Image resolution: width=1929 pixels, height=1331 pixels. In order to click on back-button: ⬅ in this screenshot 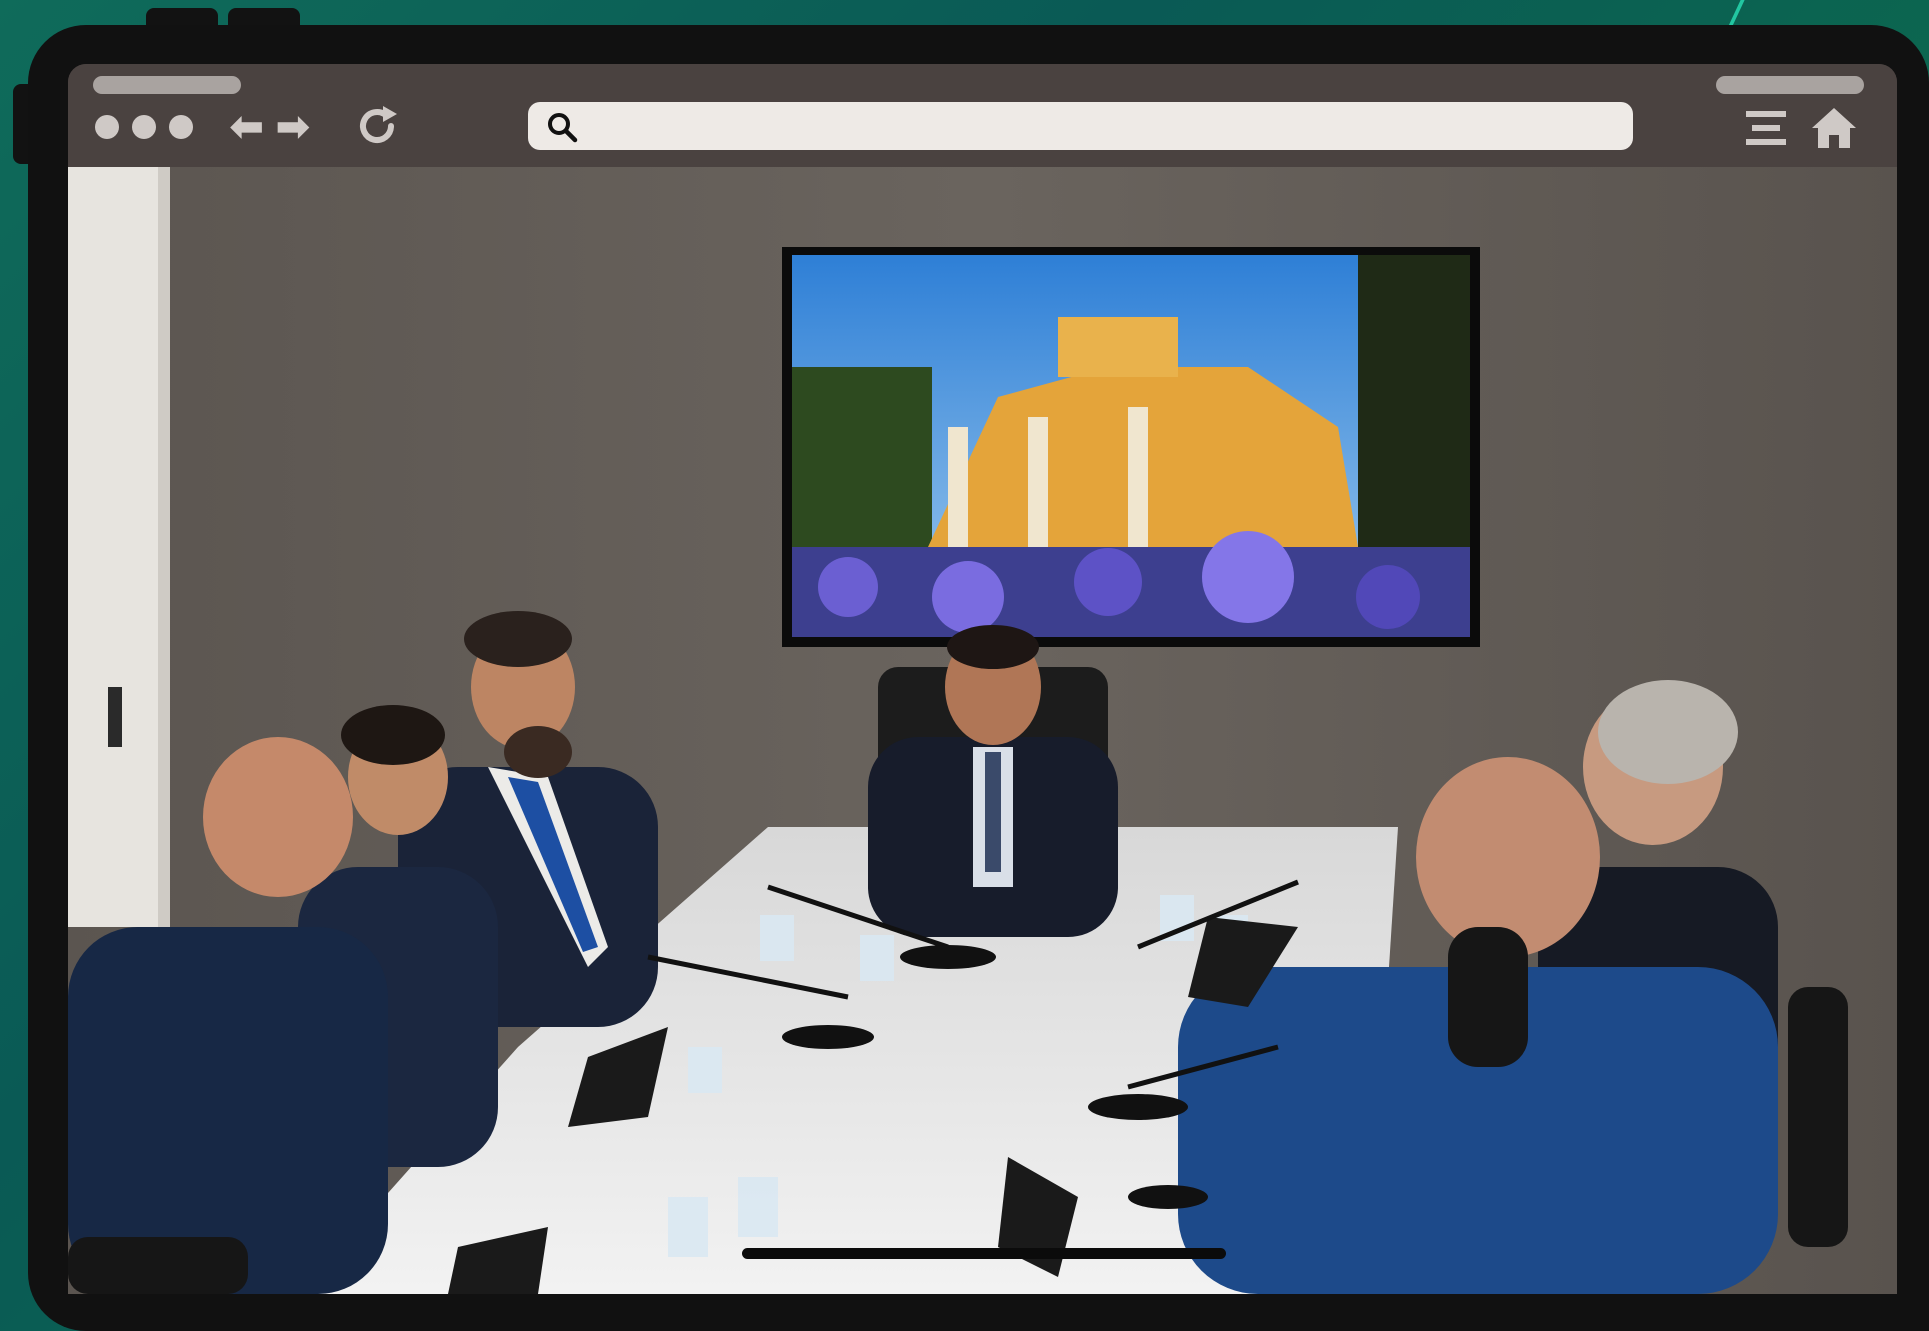, I will do `click(247, 127)`.